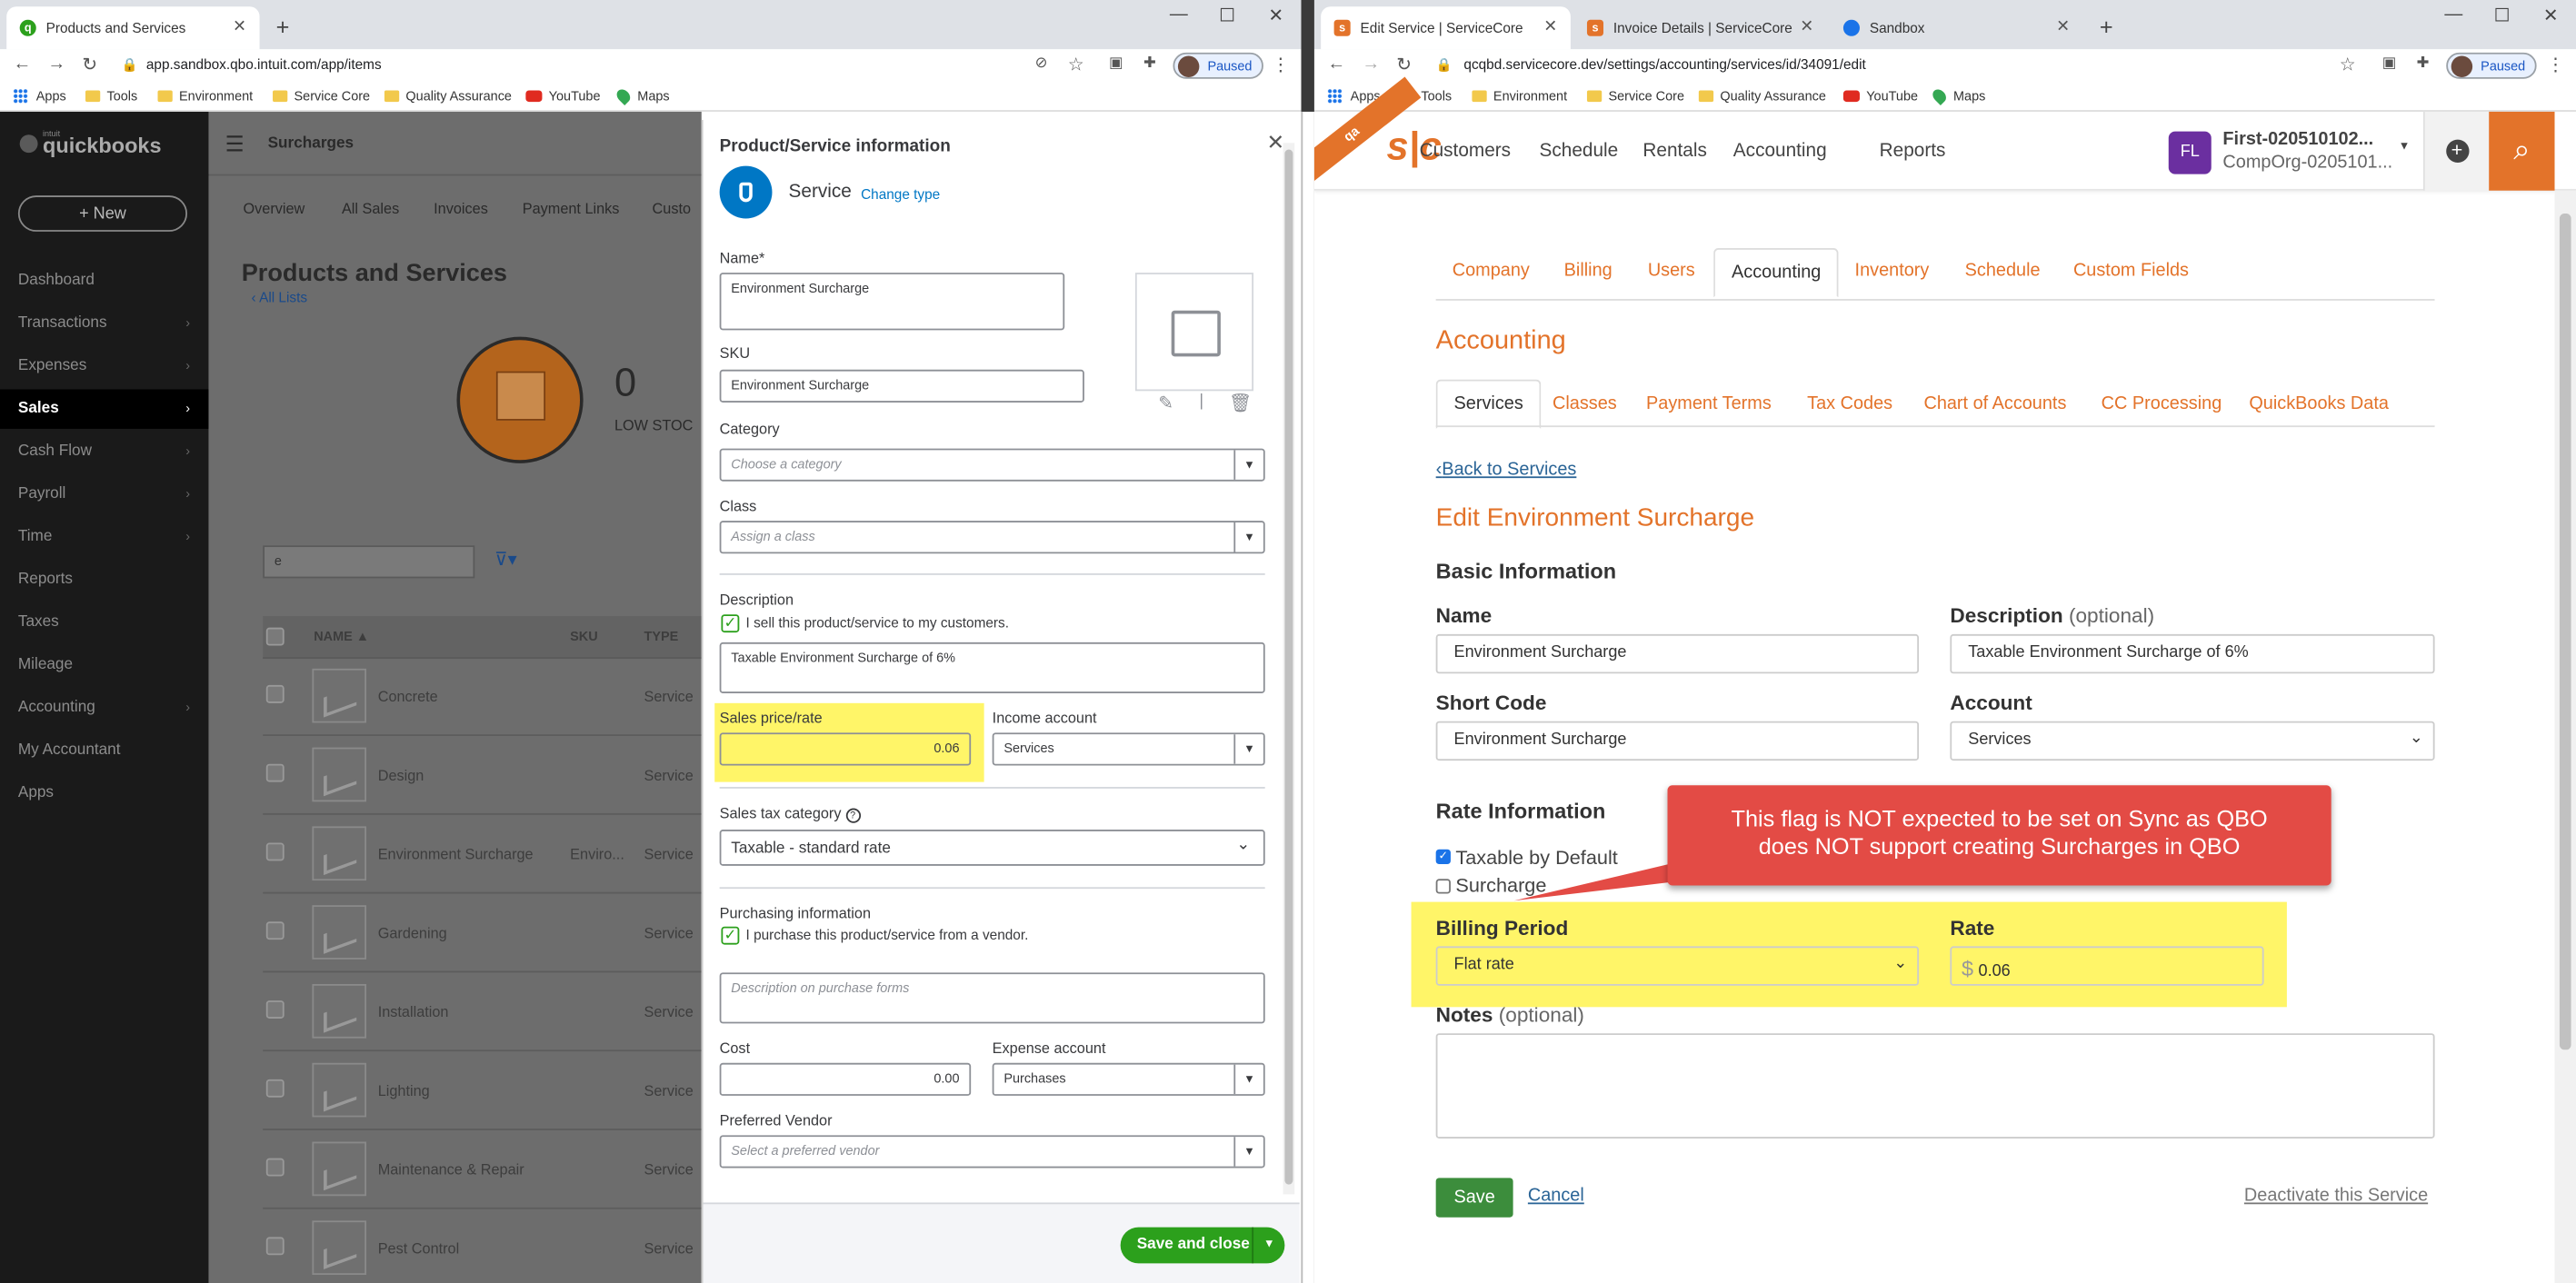  What do you see at coordinates (1240, 403) in the screenshot?
I see `delete-image-icon: 🗑` at bounding box center [1240, 403].